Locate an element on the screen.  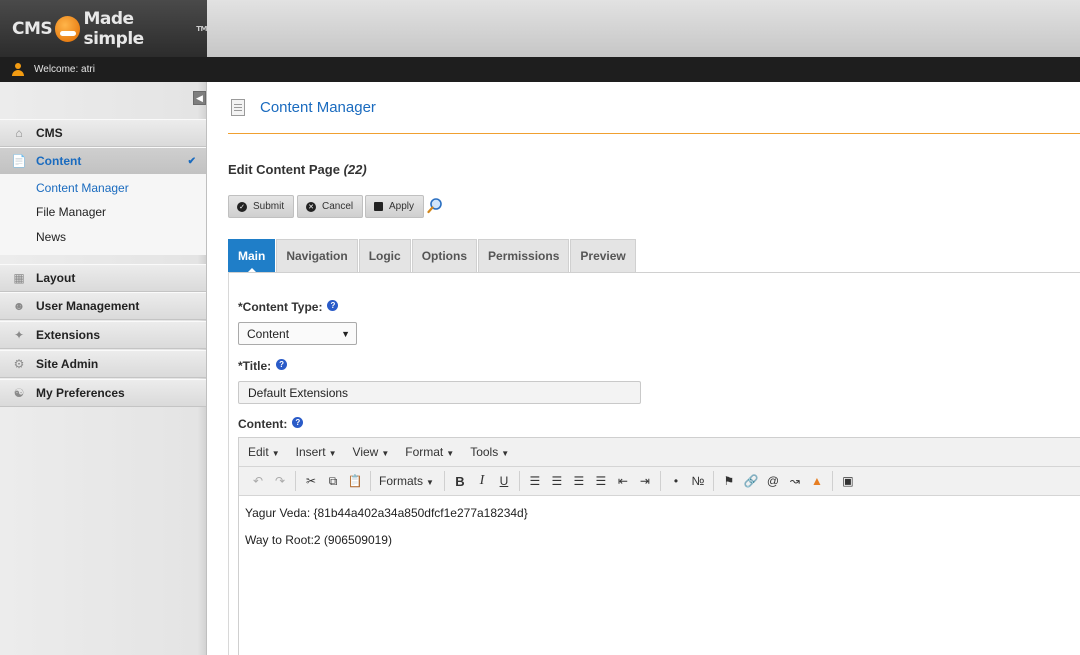
image-icon: ▣ is located at coordinates (848, 481).